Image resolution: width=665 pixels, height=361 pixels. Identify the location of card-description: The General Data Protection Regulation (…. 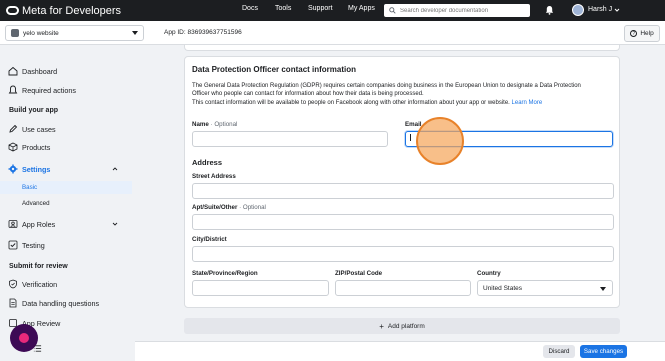
(403, 94).